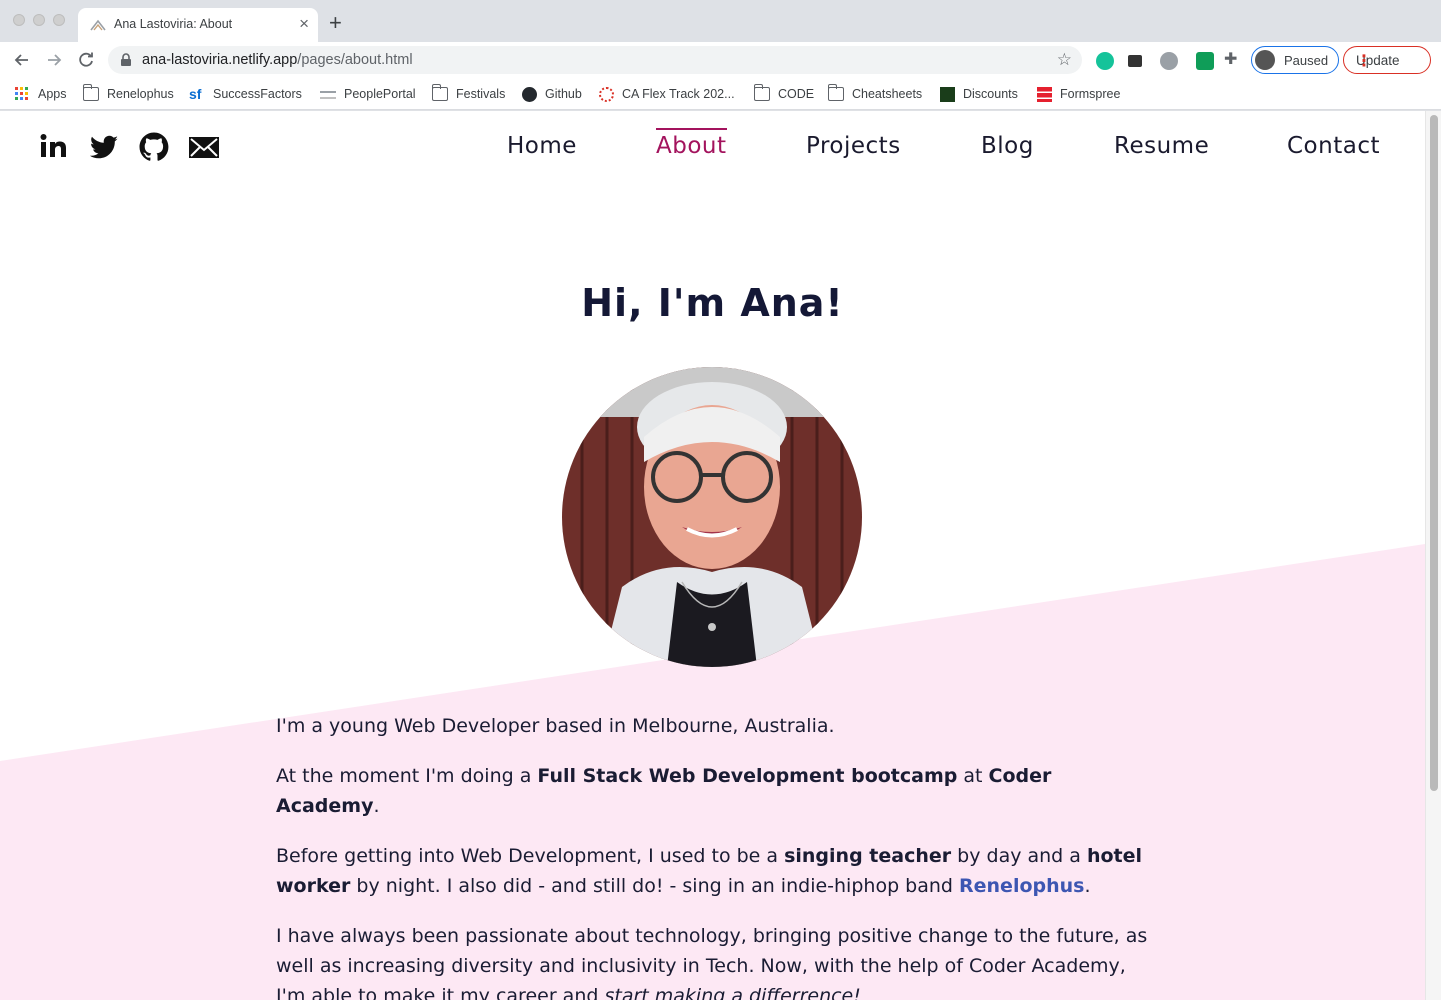 The image size is (1441, 1000). I want to click on bookmark-formspree: Formspree, so click(1078, 94).